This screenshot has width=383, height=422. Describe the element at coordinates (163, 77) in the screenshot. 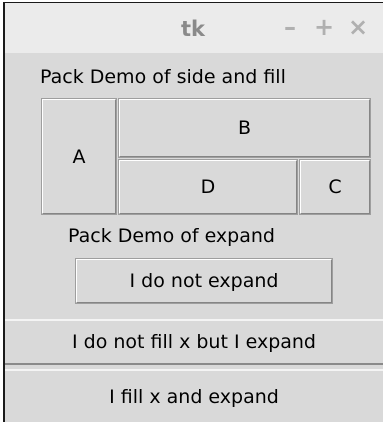

I see `side-fill-demo-label: Pack Demo of side and fill` at that location.